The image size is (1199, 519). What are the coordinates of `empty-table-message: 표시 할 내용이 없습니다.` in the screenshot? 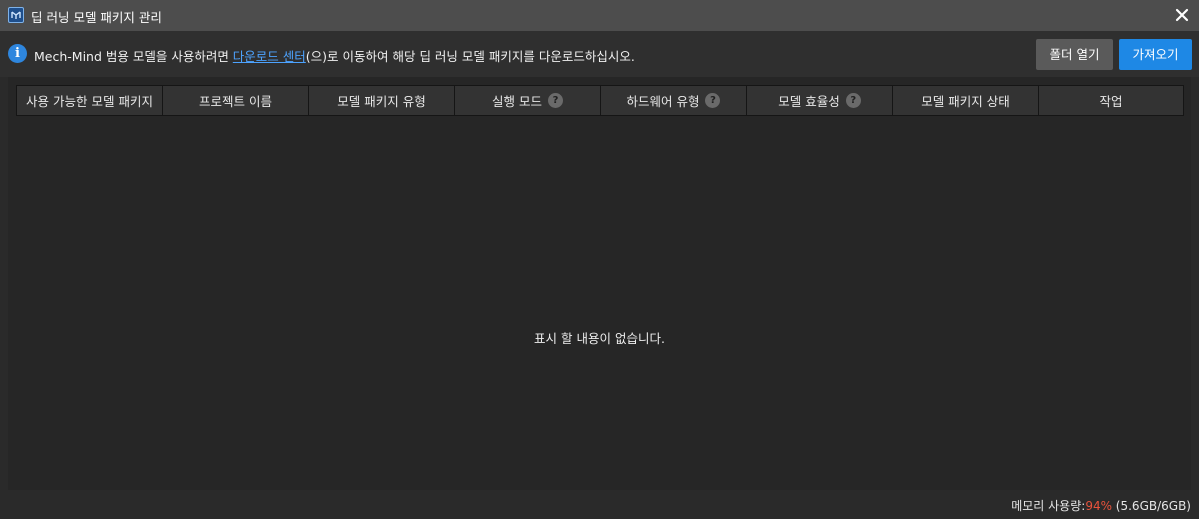 It's located at (599, 338).